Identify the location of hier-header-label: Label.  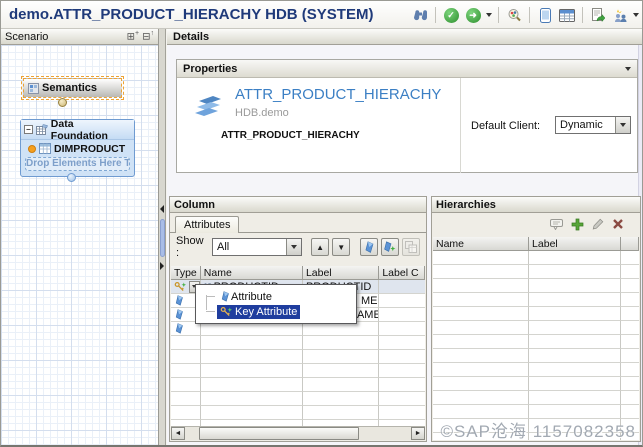
(575, 244).